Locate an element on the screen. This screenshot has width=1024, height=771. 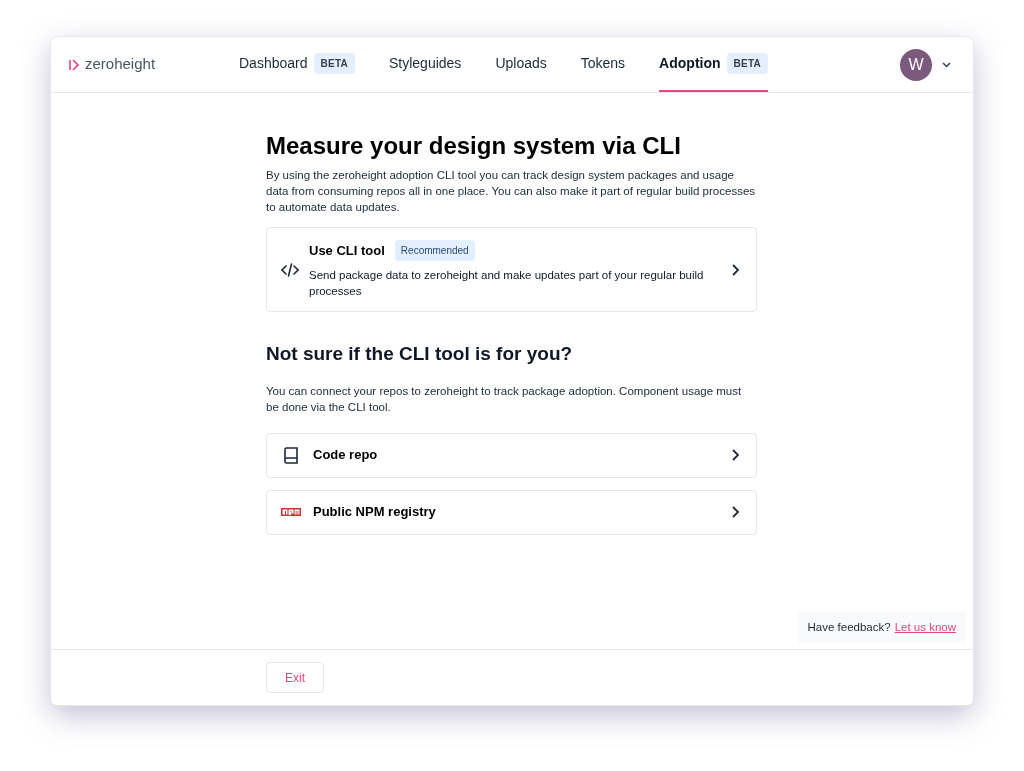
npm-logo-icon is located at coordinates (291, 512).